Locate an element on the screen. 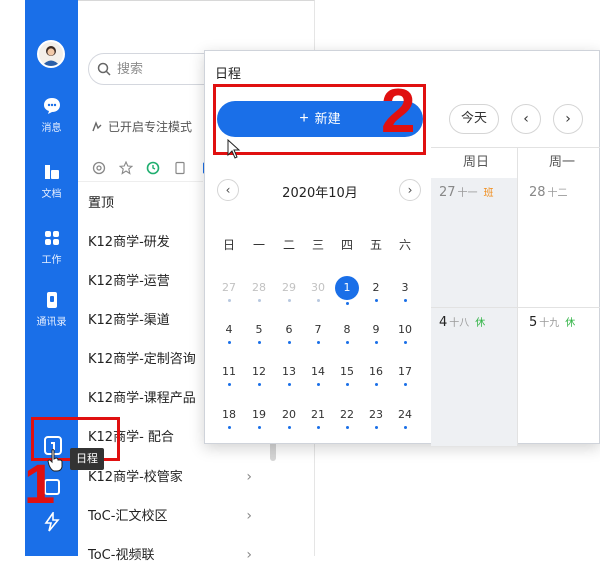 Image resolution: width=600 pixels, height=575 pixels. calendar-day: 13 is located at coordinates (289, 381).